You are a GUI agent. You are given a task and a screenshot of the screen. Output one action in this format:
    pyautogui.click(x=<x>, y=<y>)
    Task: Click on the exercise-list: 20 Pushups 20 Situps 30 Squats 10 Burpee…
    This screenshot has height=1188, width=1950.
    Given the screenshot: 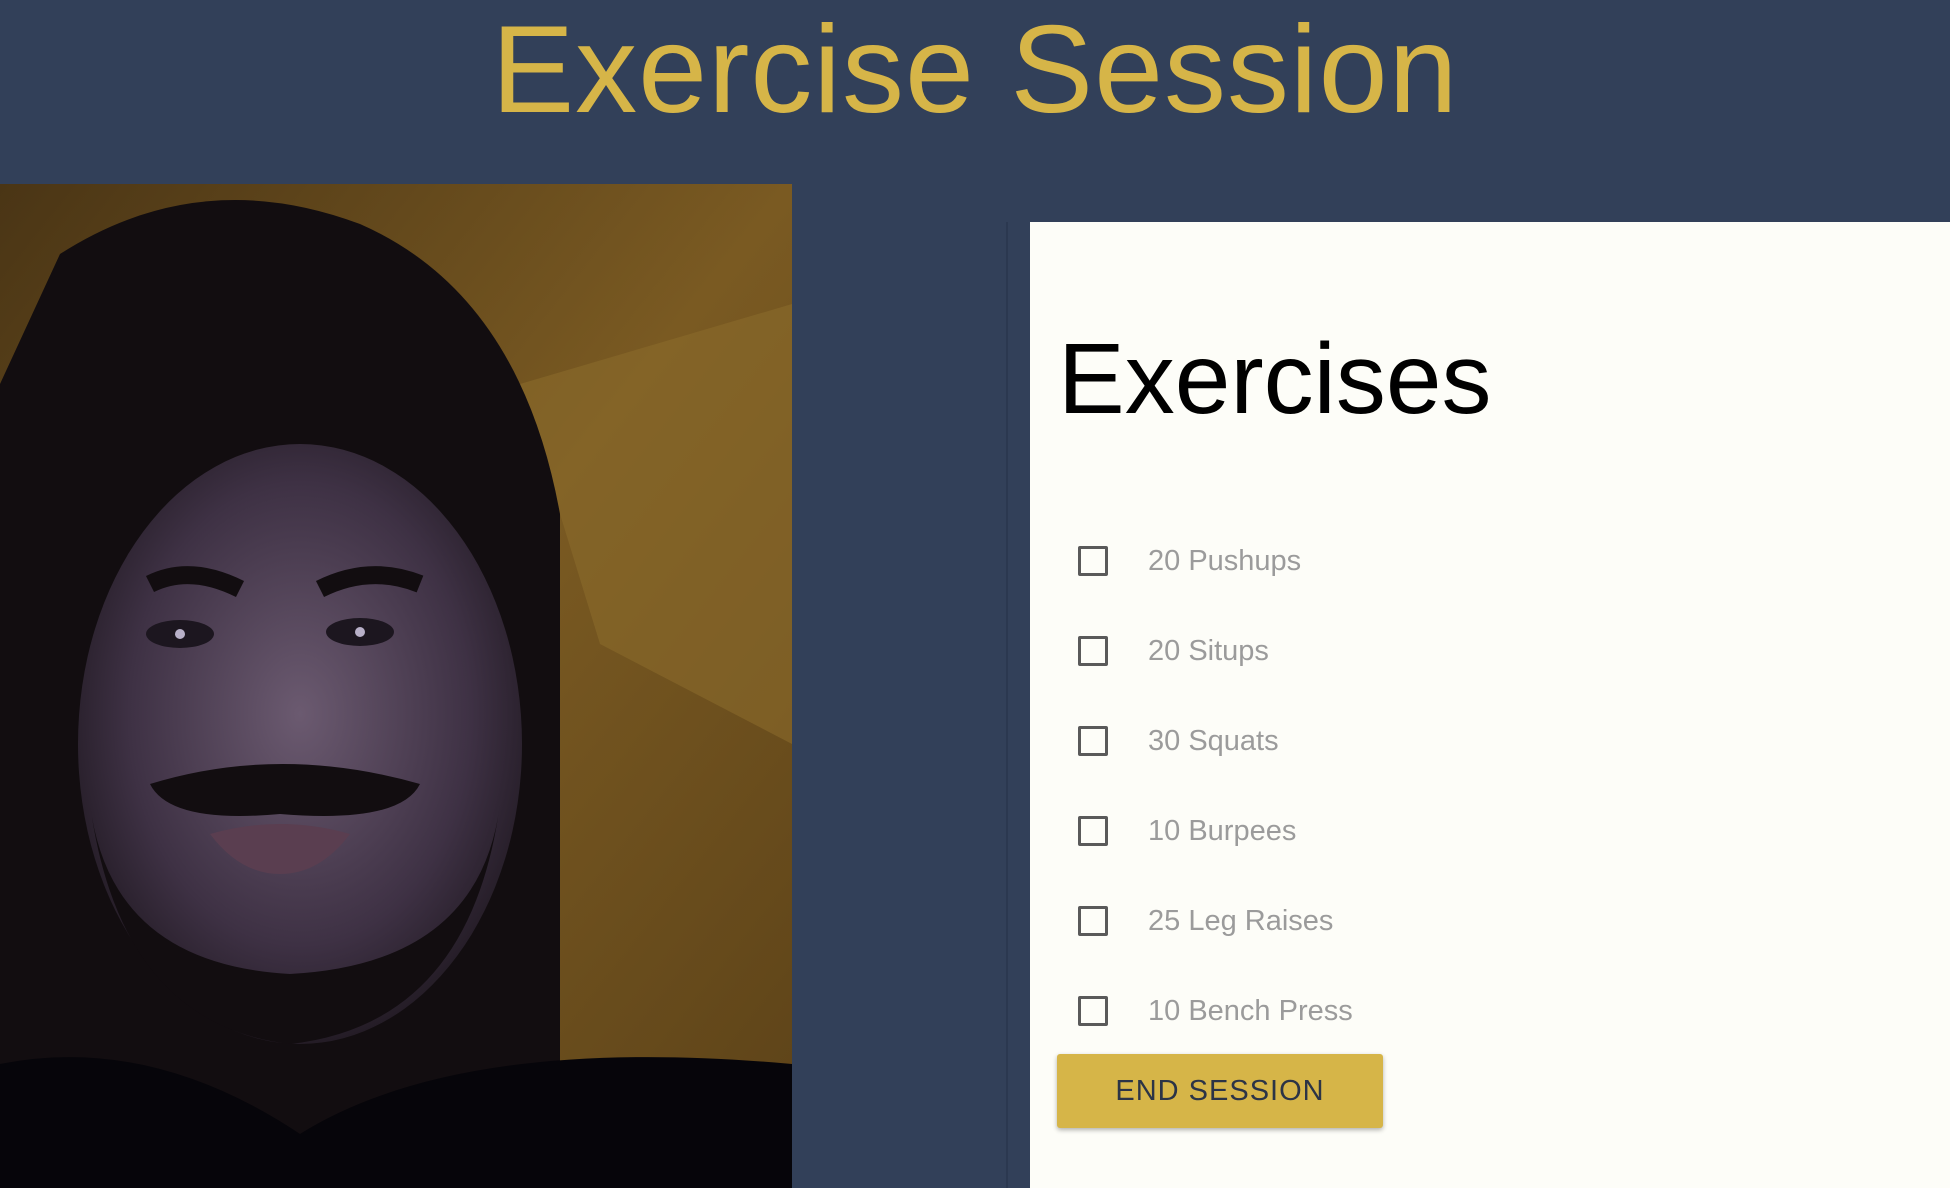 What is the action you would take?
    pyautogui.click(x=1215, y=786)
    